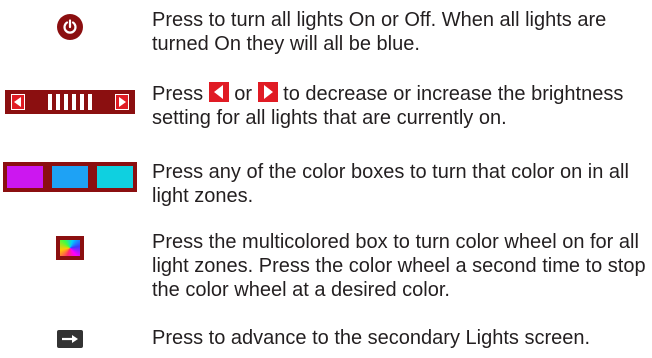 The width and height of the screenshot is (652, 358). I want to click on brightness-text-middle: or, so click(243, 94).